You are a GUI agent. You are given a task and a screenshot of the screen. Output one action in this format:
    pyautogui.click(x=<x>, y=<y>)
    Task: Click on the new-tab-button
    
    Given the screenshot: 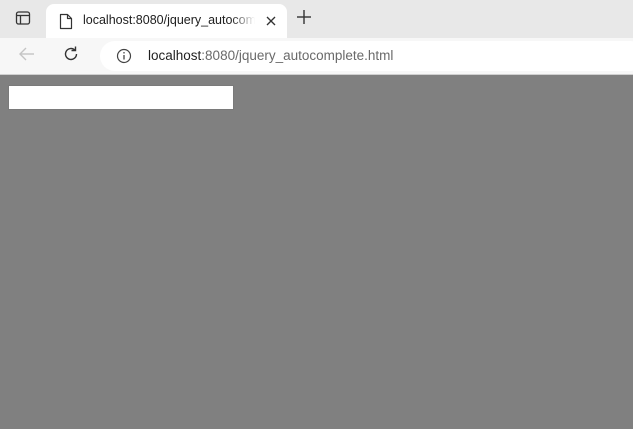 What is the action you would take?
    pyautogui.click(x=304, y=19)
    